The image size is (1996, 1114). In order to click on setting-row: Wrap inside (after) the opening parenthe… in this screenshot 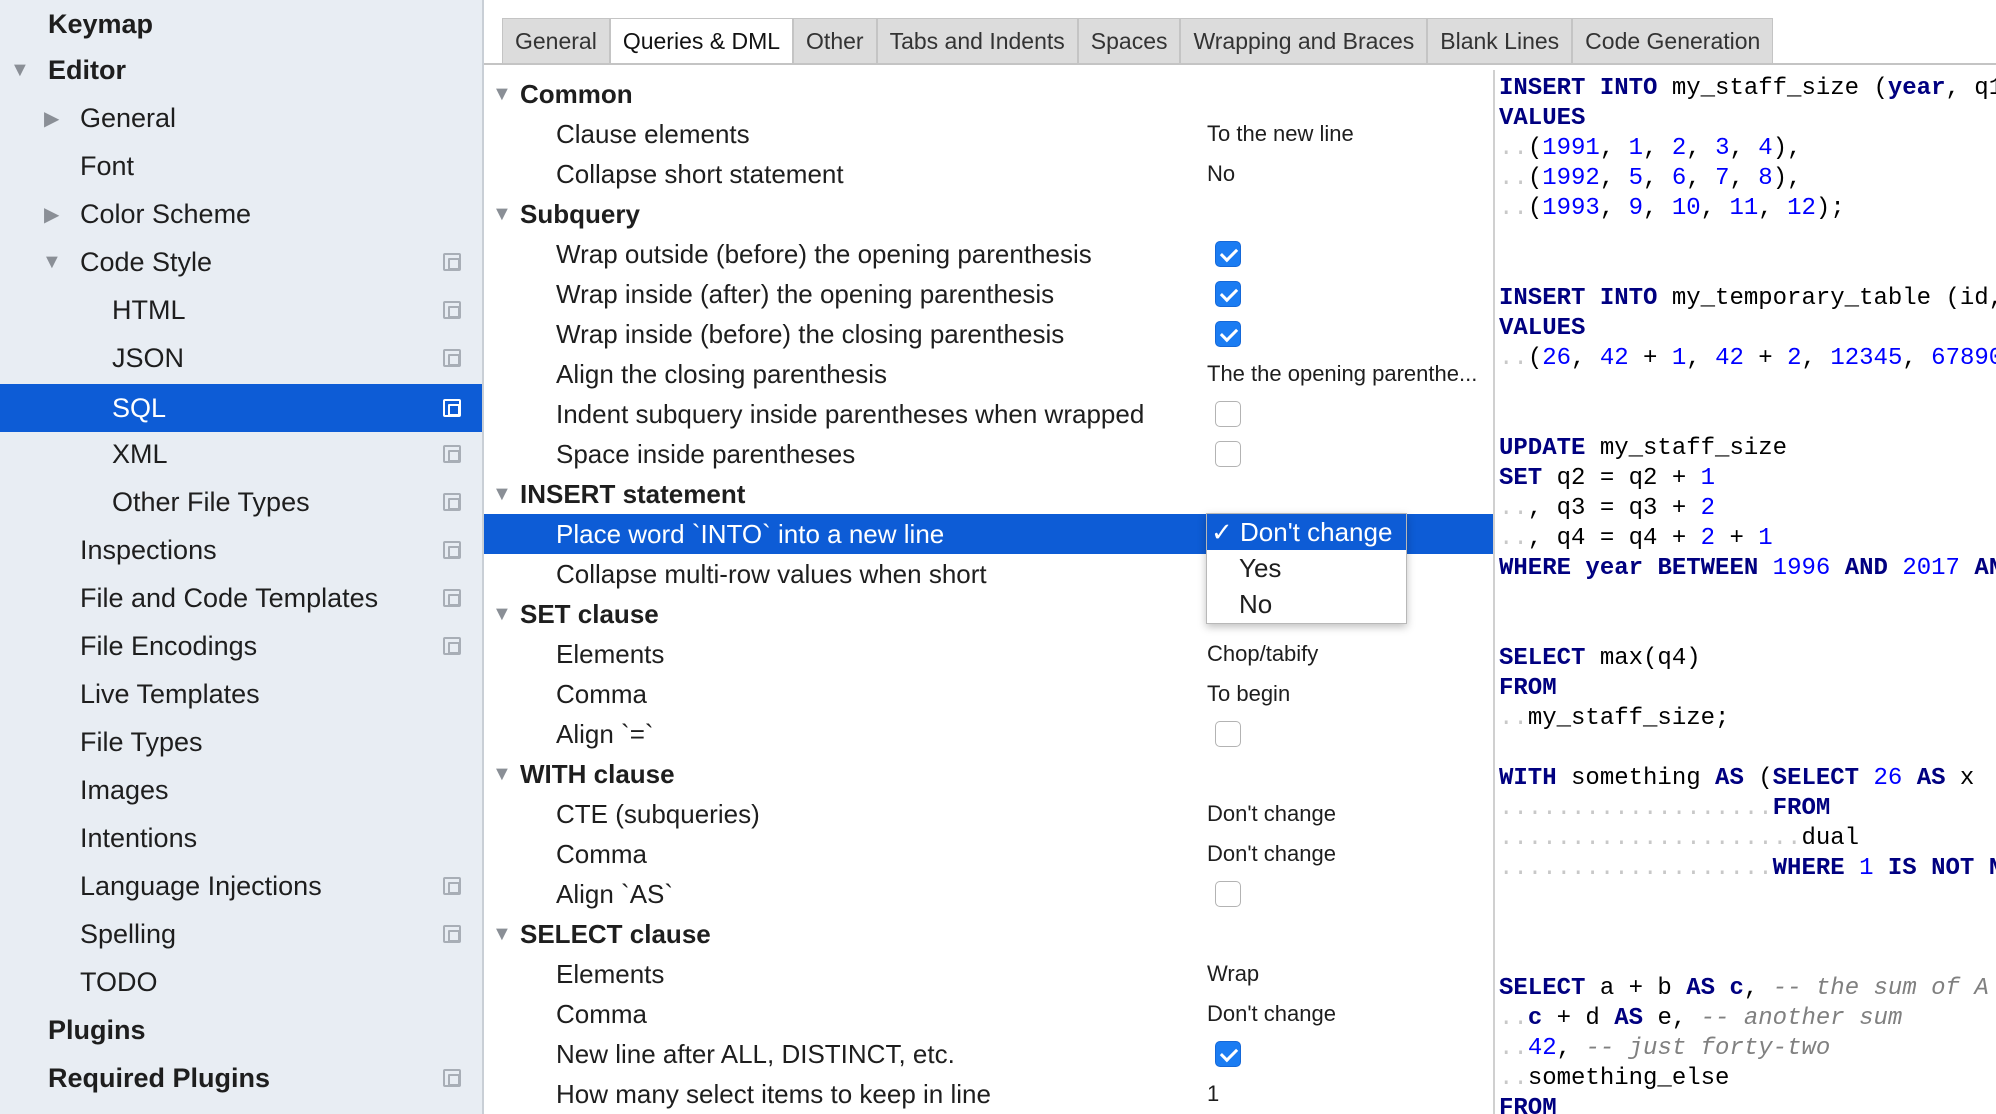, I will do `click(988, 294)`.